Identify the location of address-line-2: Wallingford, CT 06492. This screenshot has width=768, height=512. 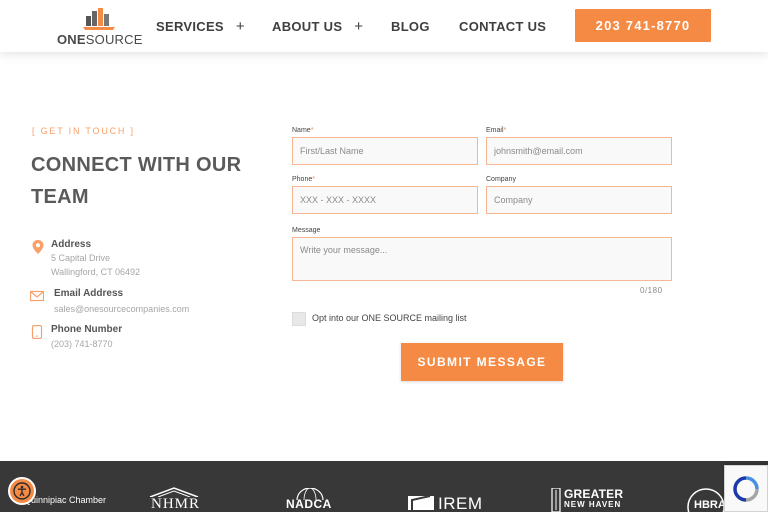
(96, 272).